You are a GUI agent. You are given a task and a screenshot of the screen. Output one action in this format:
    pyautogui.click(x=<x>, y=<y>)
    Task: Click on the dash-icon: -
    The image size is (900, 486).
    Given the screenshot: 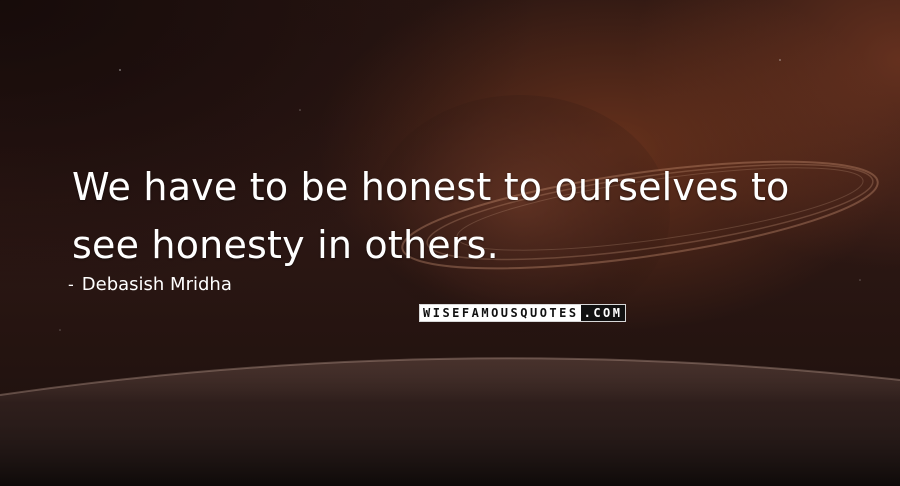 What is the action you would take?
    pyautogui.click(x=71, y=284)
    